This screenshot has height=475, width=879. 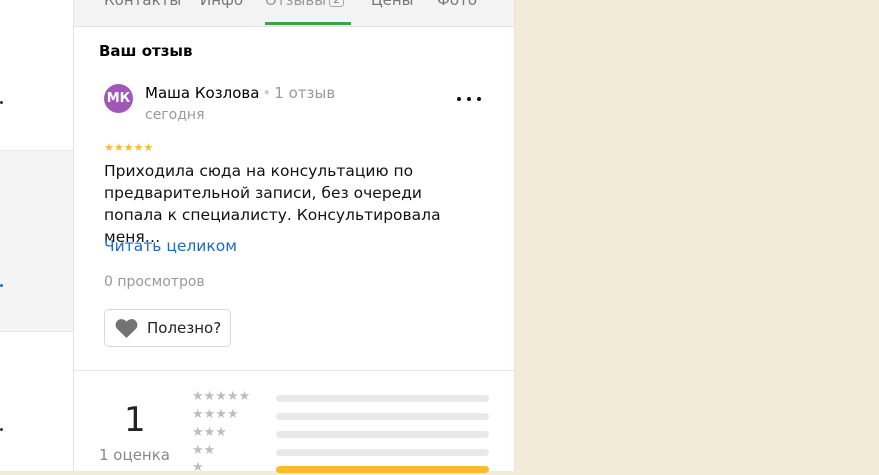 I want to click on left-sidebar-band, so click(x=36, y=241).